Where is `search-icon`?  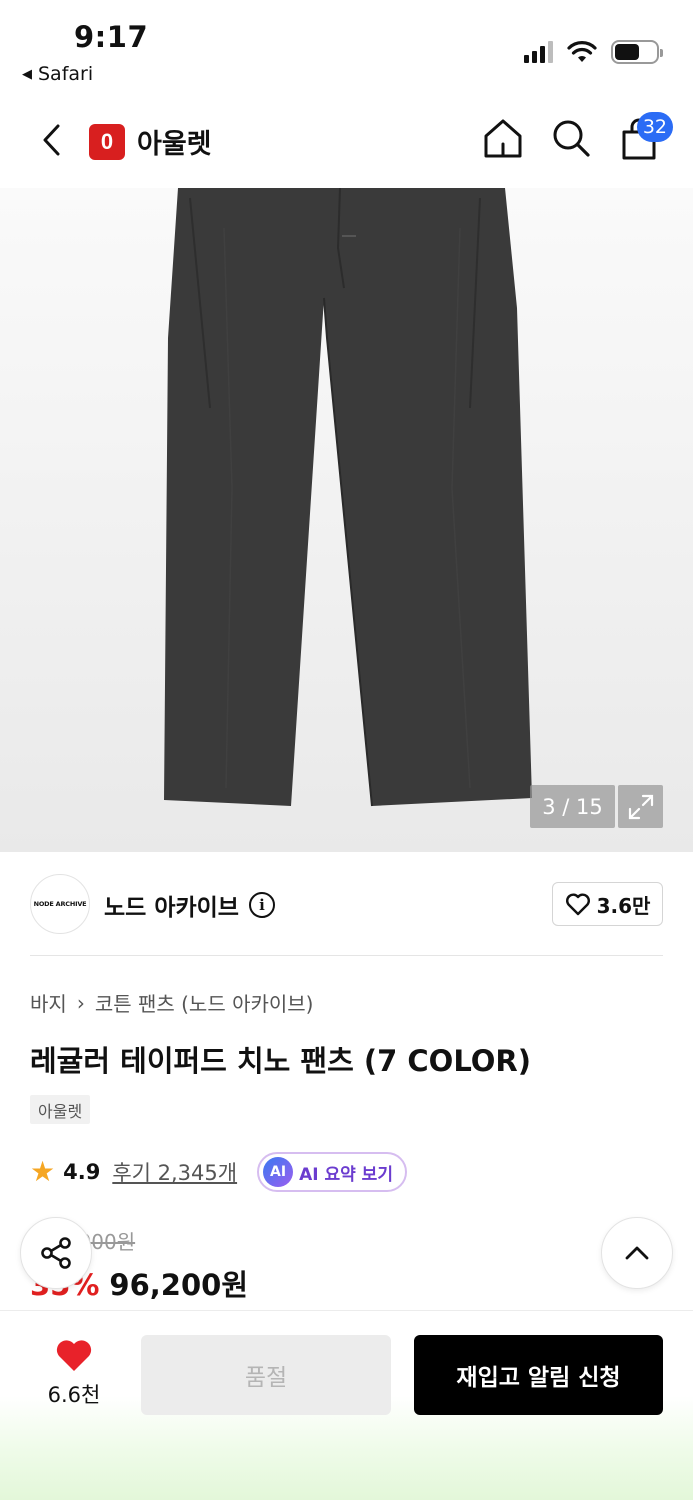 search-icon is located at coordinates (571, 138).